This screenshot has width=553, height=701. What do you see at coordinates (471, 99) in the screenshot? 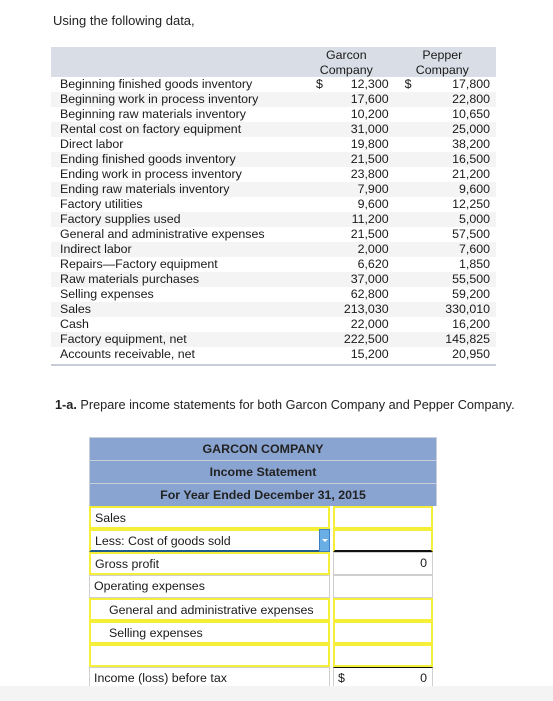
I see `pepper-amount: 22,800` at bounding box center [471, 99].